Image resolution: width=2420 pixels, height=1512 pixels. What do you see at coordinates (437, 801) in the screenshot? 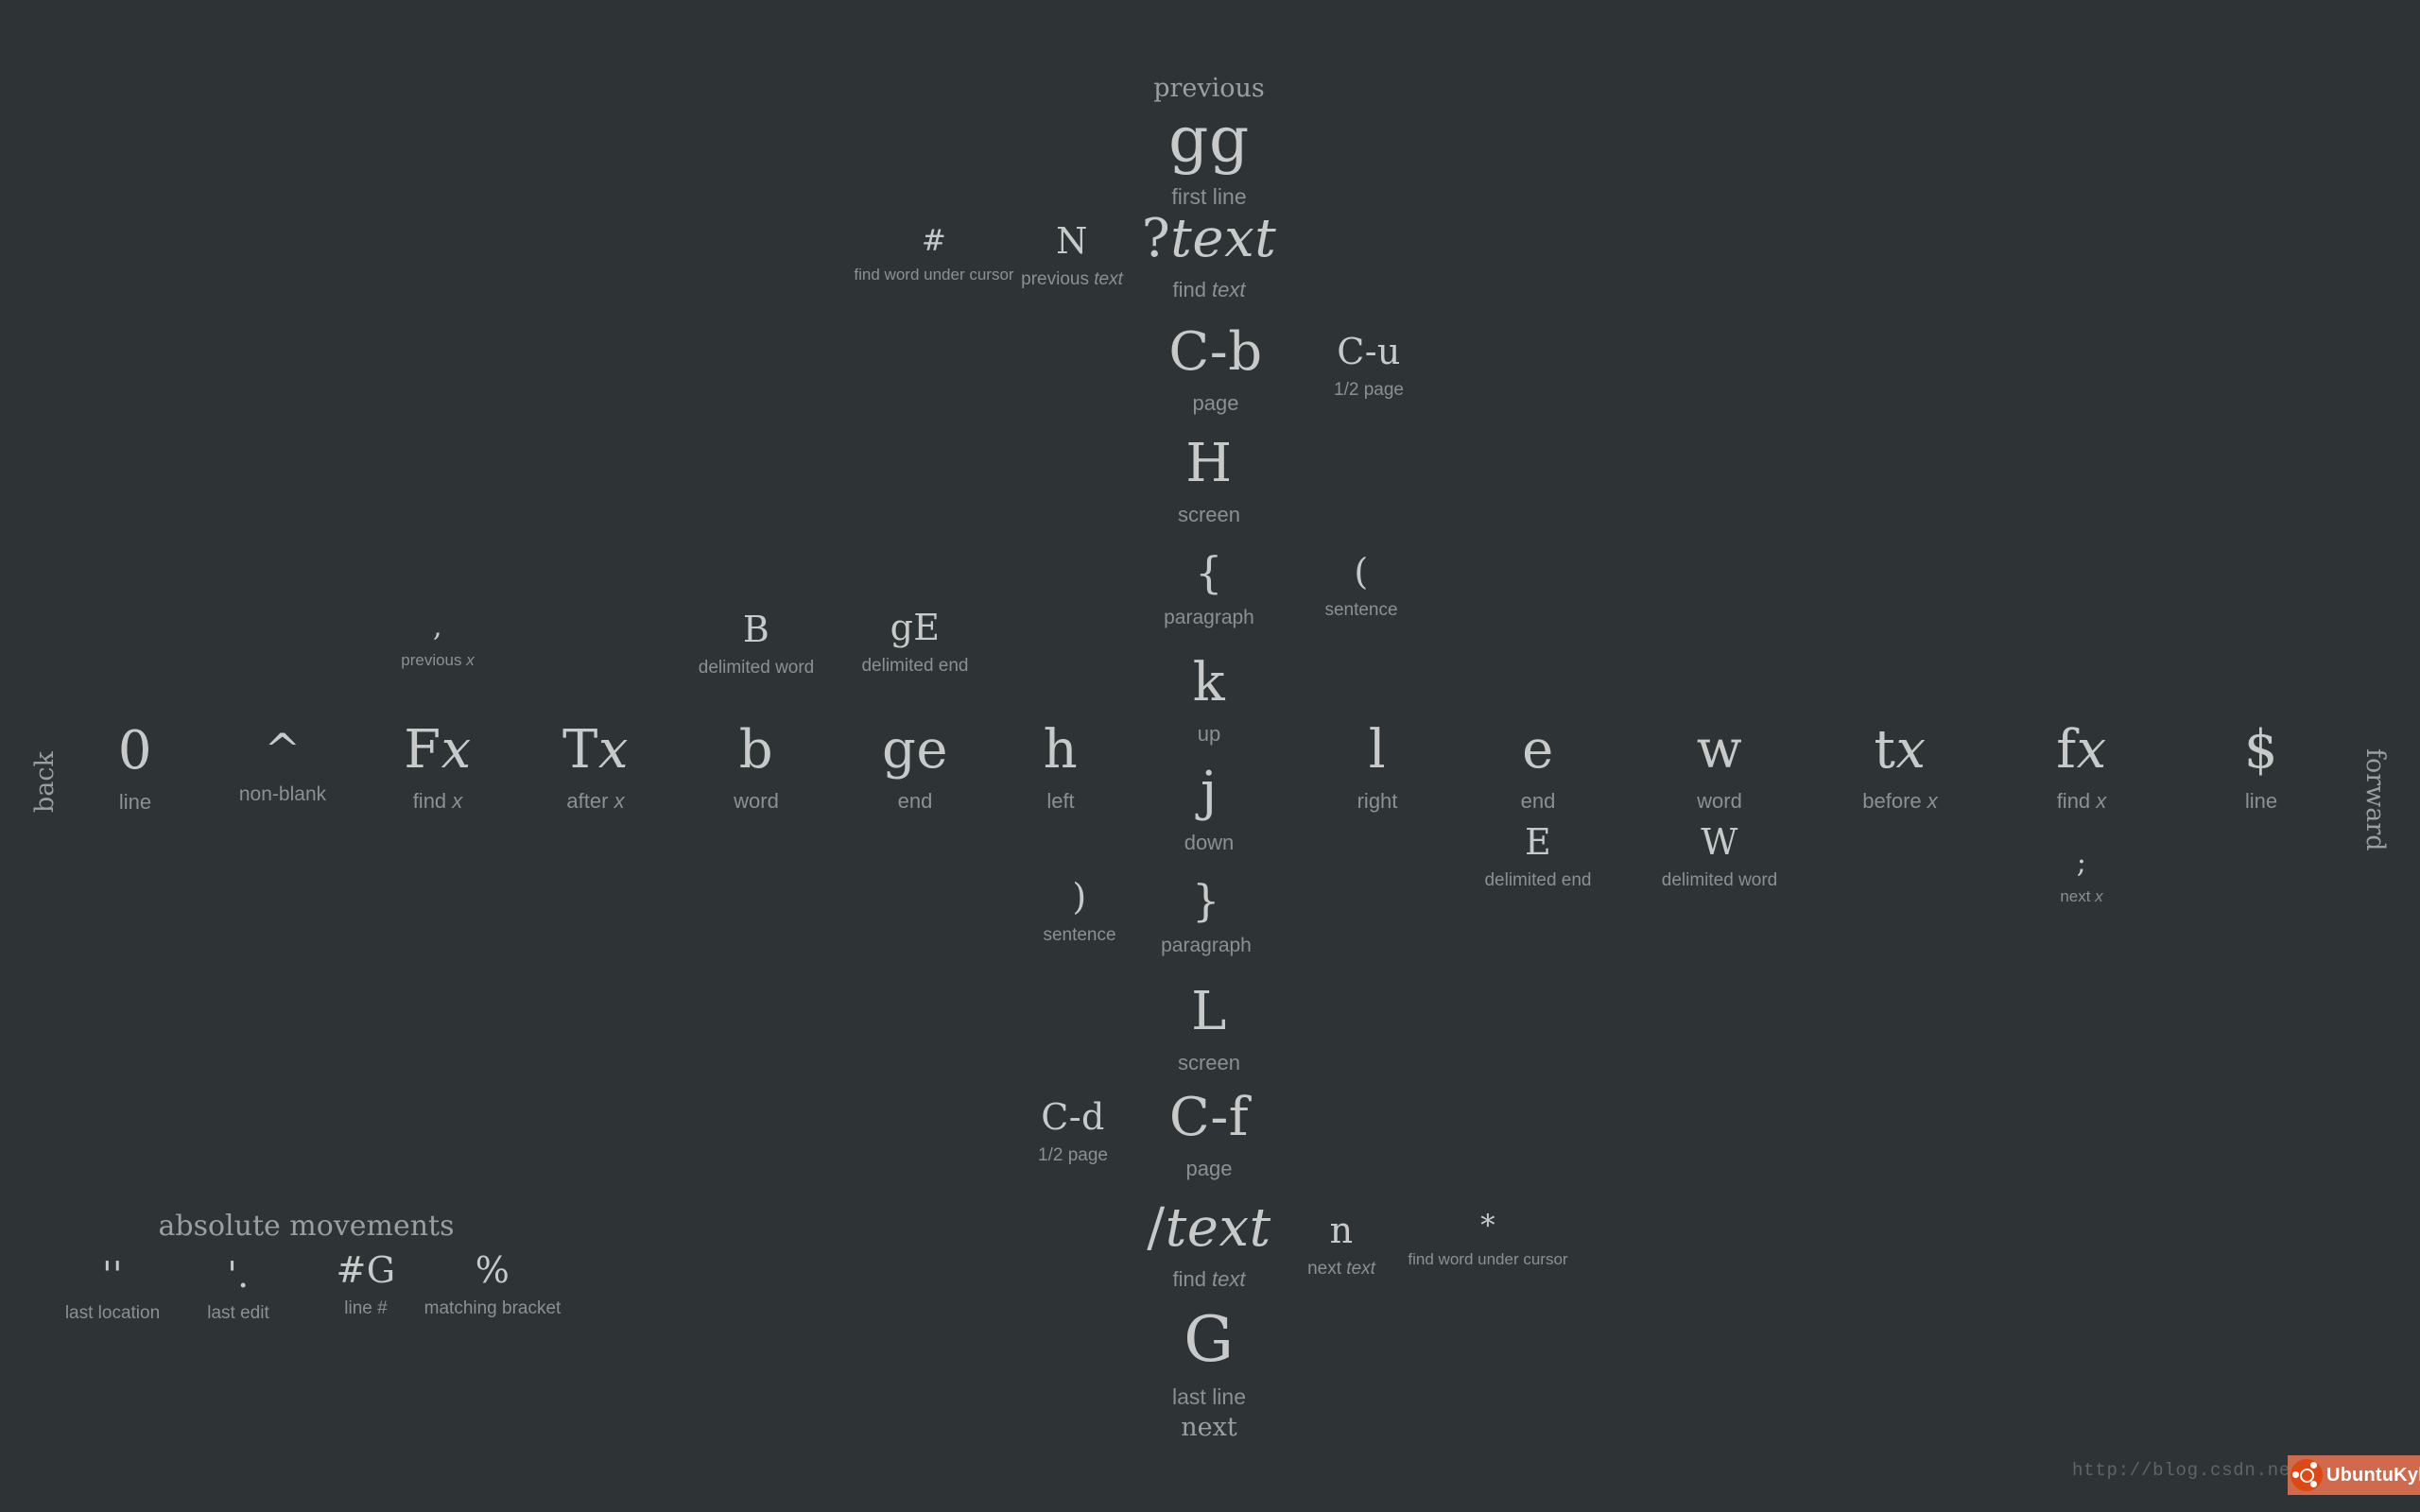
I see `desc-F-x: find x` at bounding box center [437, 801].